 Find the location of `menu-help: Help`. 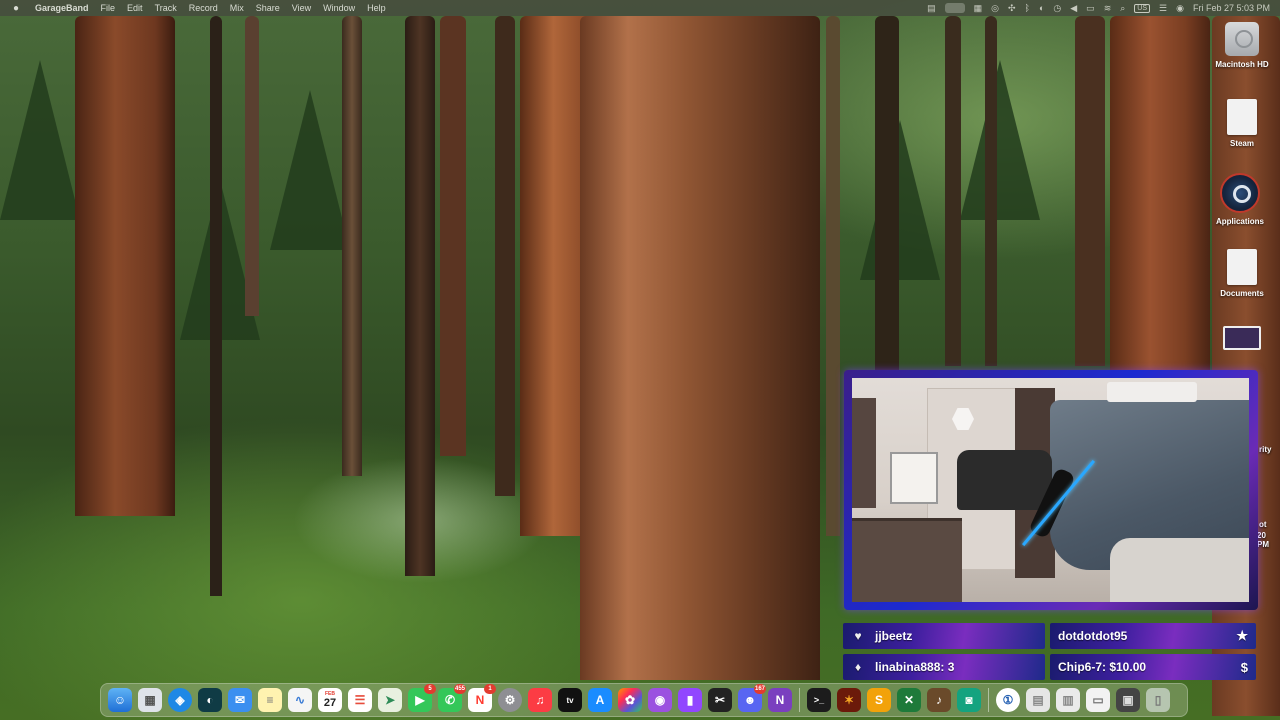

menu-help: Help is located at coordinates (376, 8).